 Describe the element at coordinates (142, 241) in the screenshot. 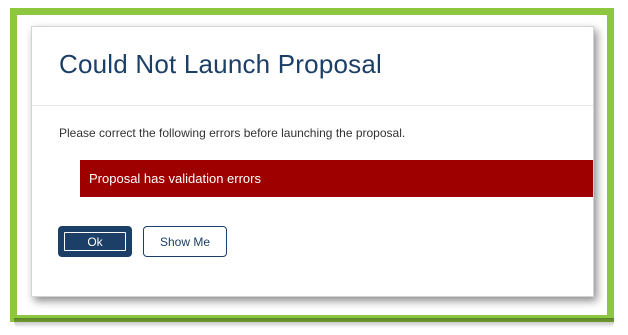

I see `button-row: Ok Show Me` at that location.